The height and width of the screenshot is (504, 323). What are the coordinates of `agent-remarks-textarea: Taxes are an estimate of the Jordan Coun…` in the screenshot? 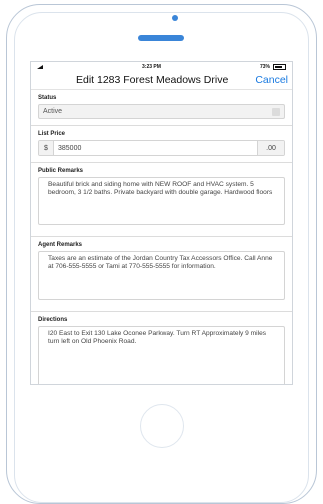 It's located at (161, 275).